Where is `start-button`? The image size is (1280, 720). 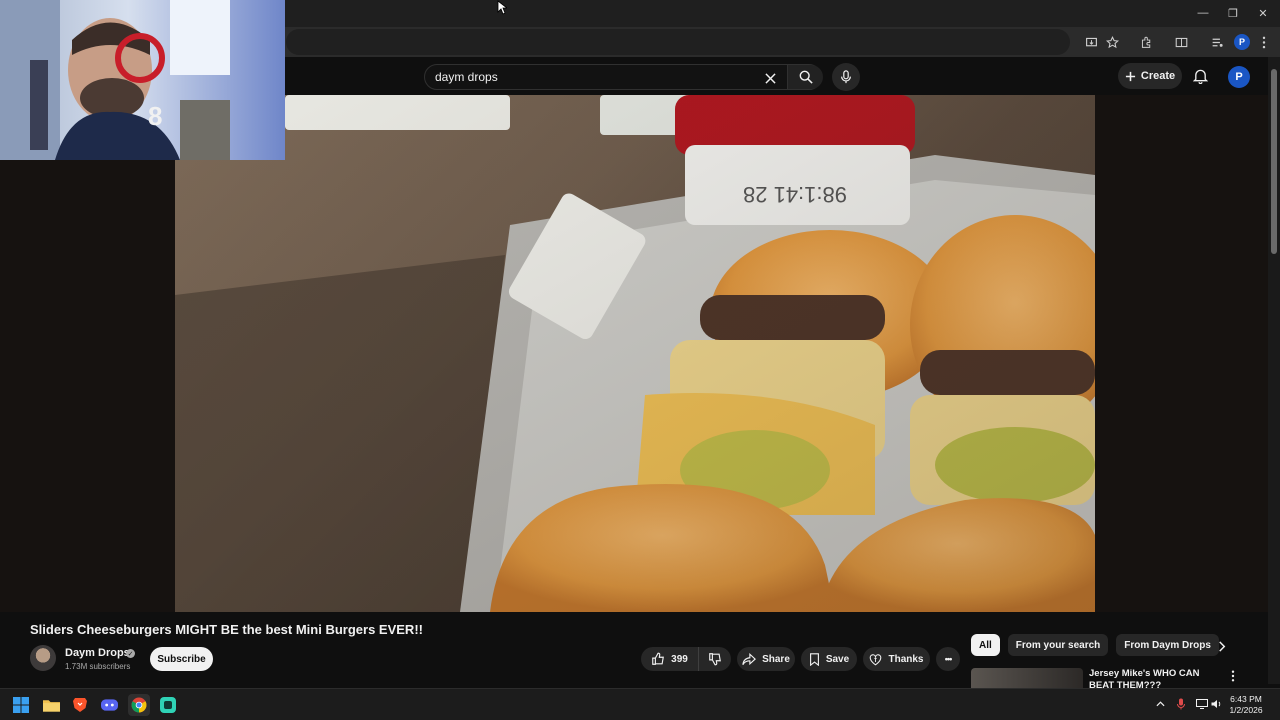 start-button is located at coordinates (21, 705).